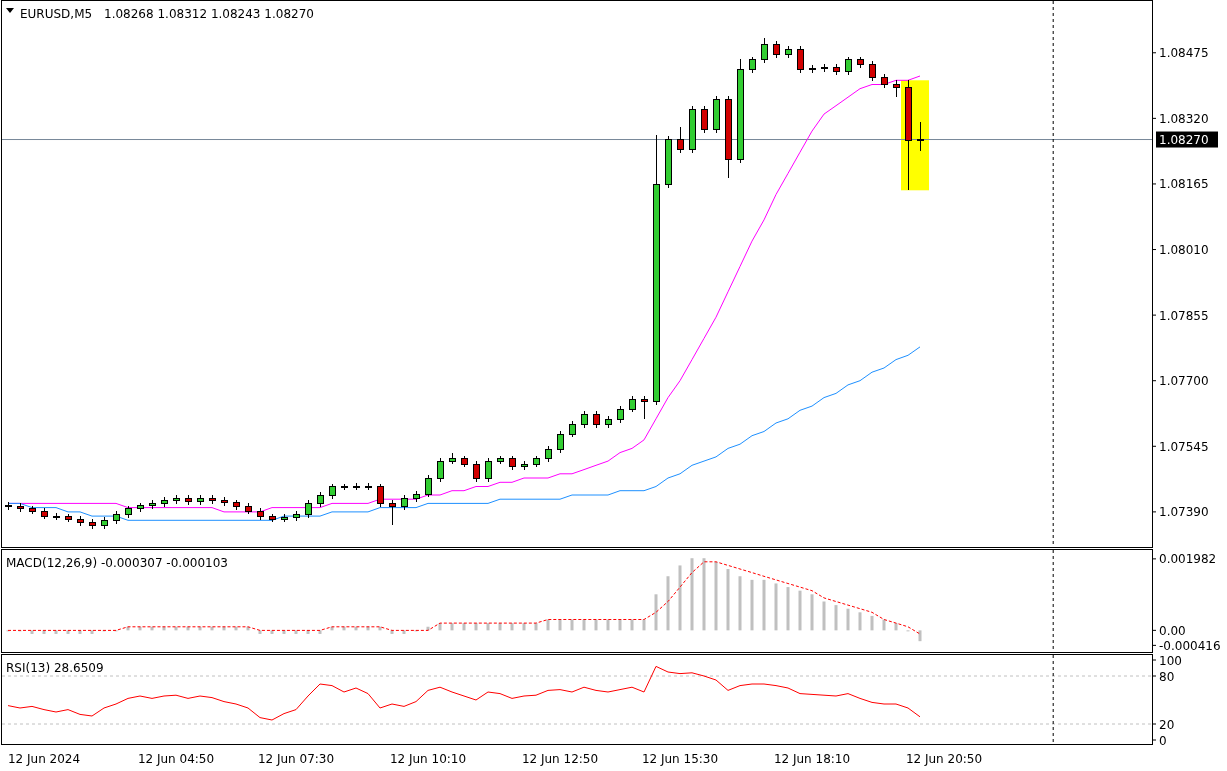 The image size is (1227, 771). Describe the element at coordinates (209, 14) in the screenshot. I see `ohlc-values: 1.08268 1.08312 1.08243 1.08270` at that location.